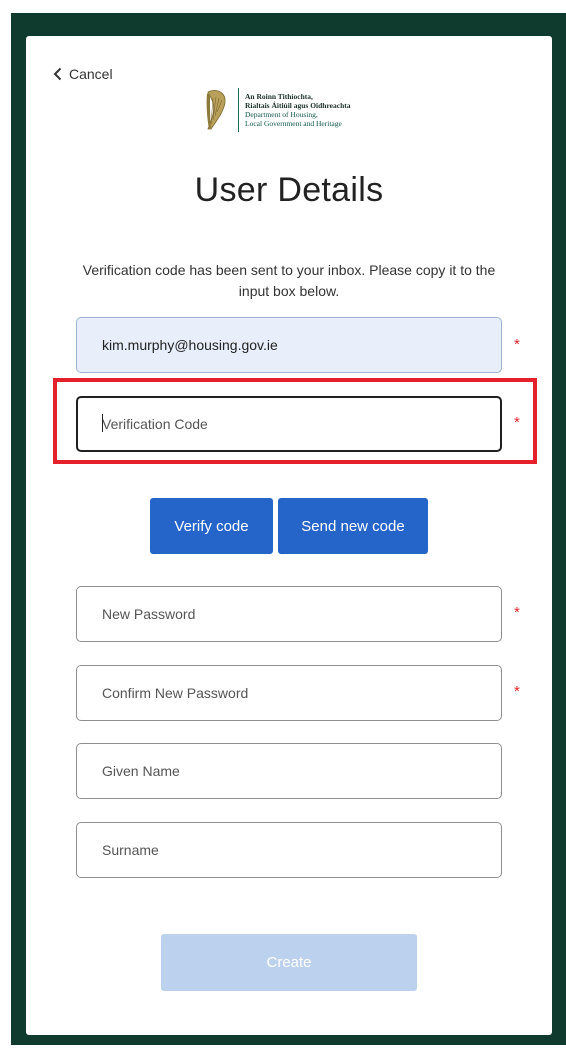 This screenshot has height=1057, width=566. What do you see at coordinates (289, 424) in the screenshot?
I see `verification-code-input` at bounding box center [289, 424].